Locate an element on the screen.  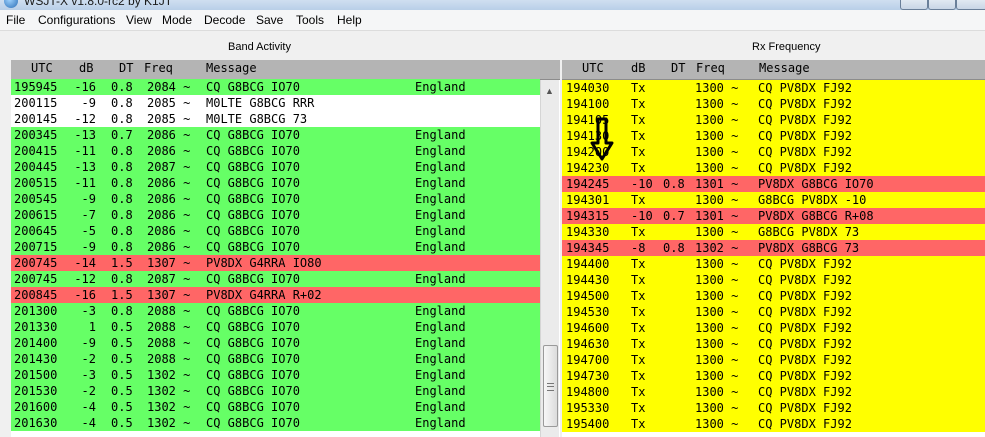
table-row: 194400 Tx 1300 ~ CQ PV8DX FJ92 is located at coordinates (773, 264).